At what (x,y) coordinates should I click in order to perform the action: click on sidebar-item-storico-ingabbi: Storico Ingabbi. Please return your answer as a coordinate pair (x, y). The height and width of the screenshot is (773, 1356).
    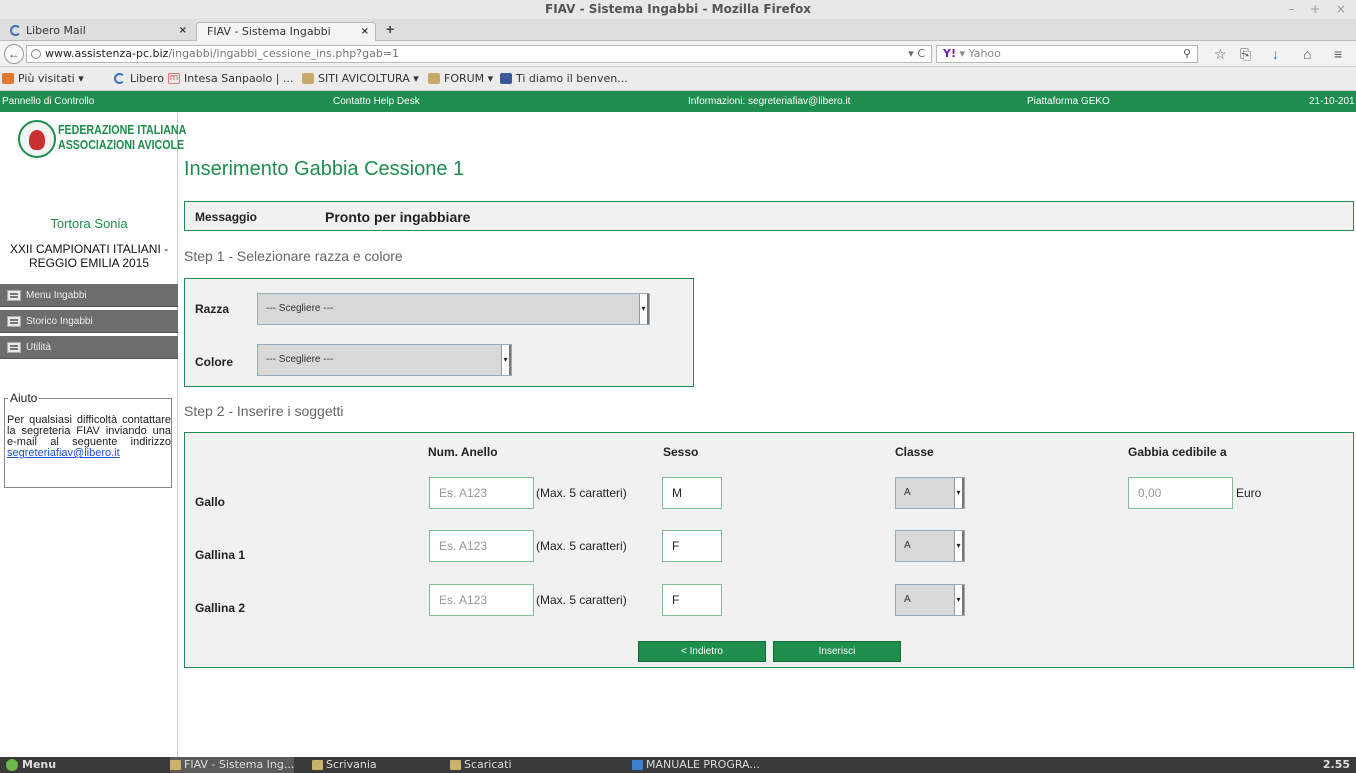
    Looking at the image, I should click on (89, 321).